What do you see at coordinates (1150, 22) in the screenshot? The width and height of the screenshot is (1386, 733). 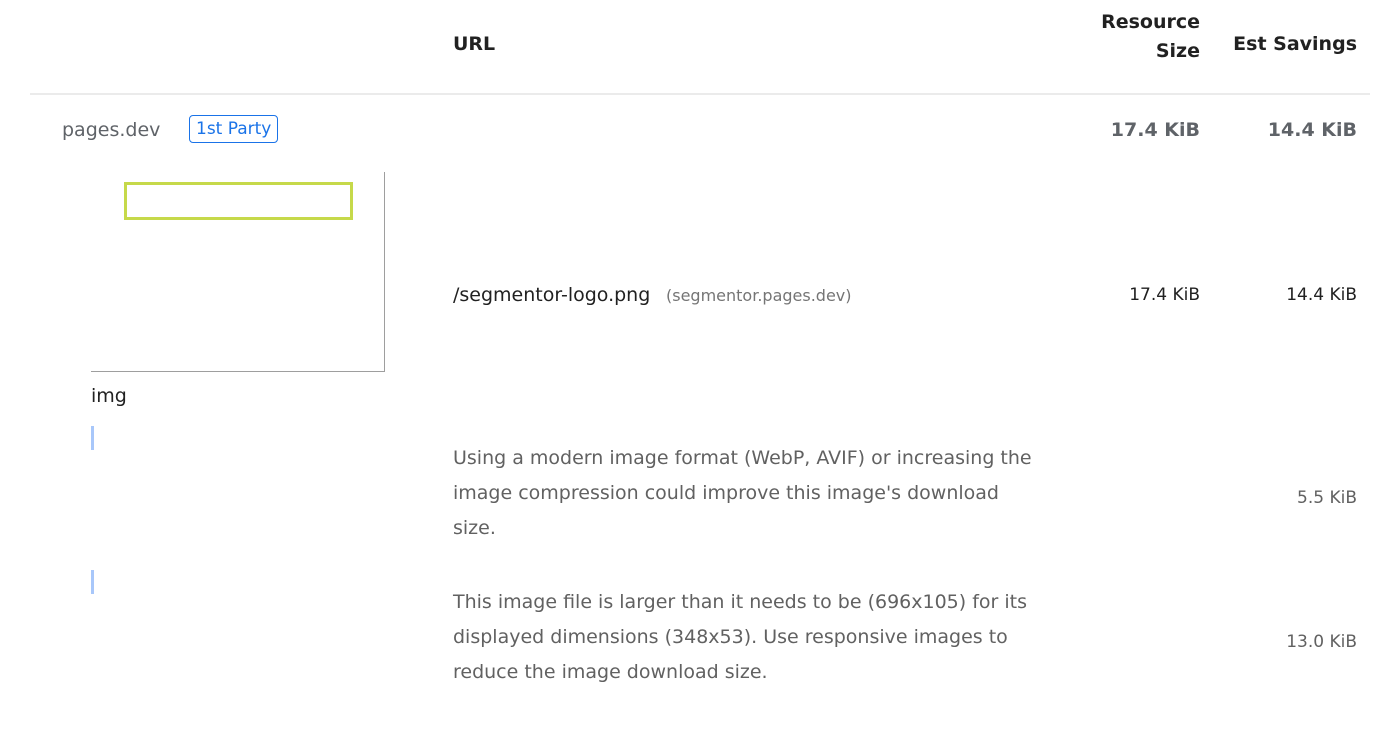 I see `column-header-resource-size-line-1: Resource` at bounding box center [1150, 22].